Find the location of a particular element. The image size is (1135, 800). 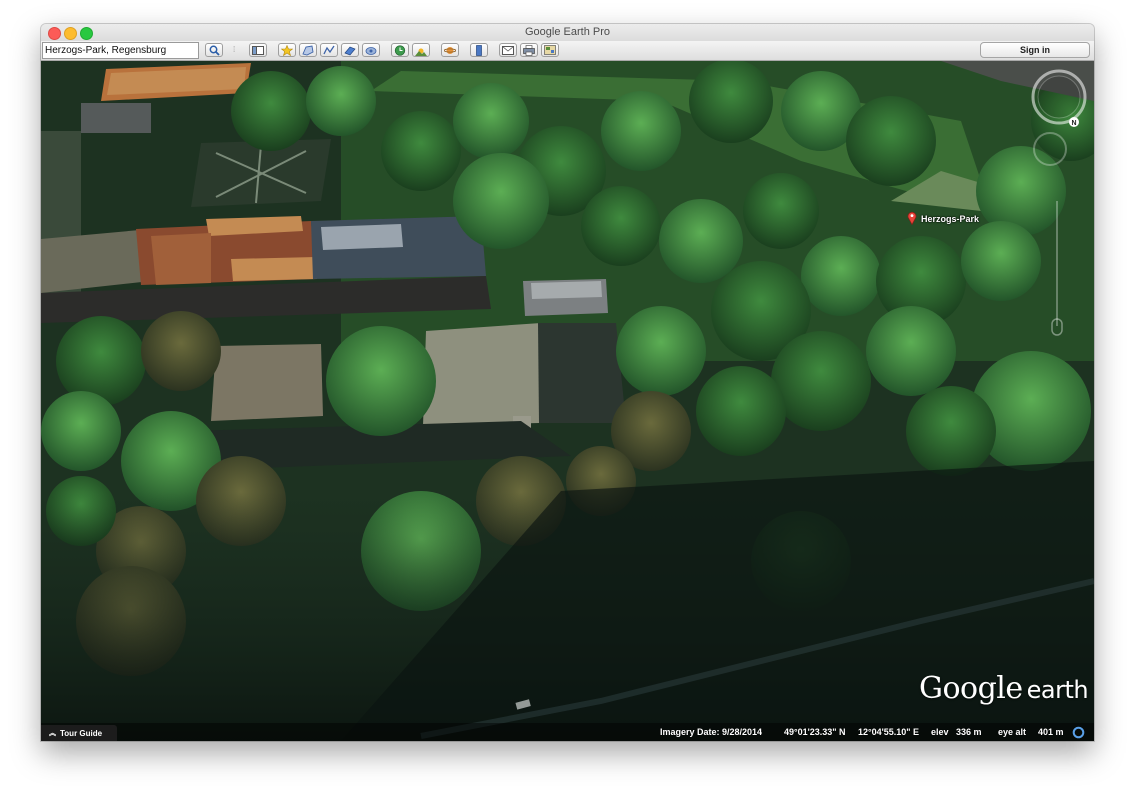

add-placemark-button is located at coordinates (287, 50).